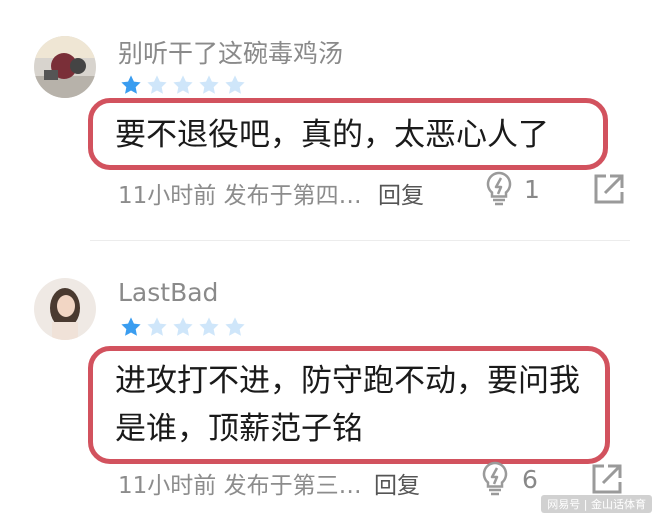  What do you see at coordinates (332, 135) in the screenshot?
I see `comment-text: 要不退役吧，真的，太恶心人了` at bounding box center [332, 135].